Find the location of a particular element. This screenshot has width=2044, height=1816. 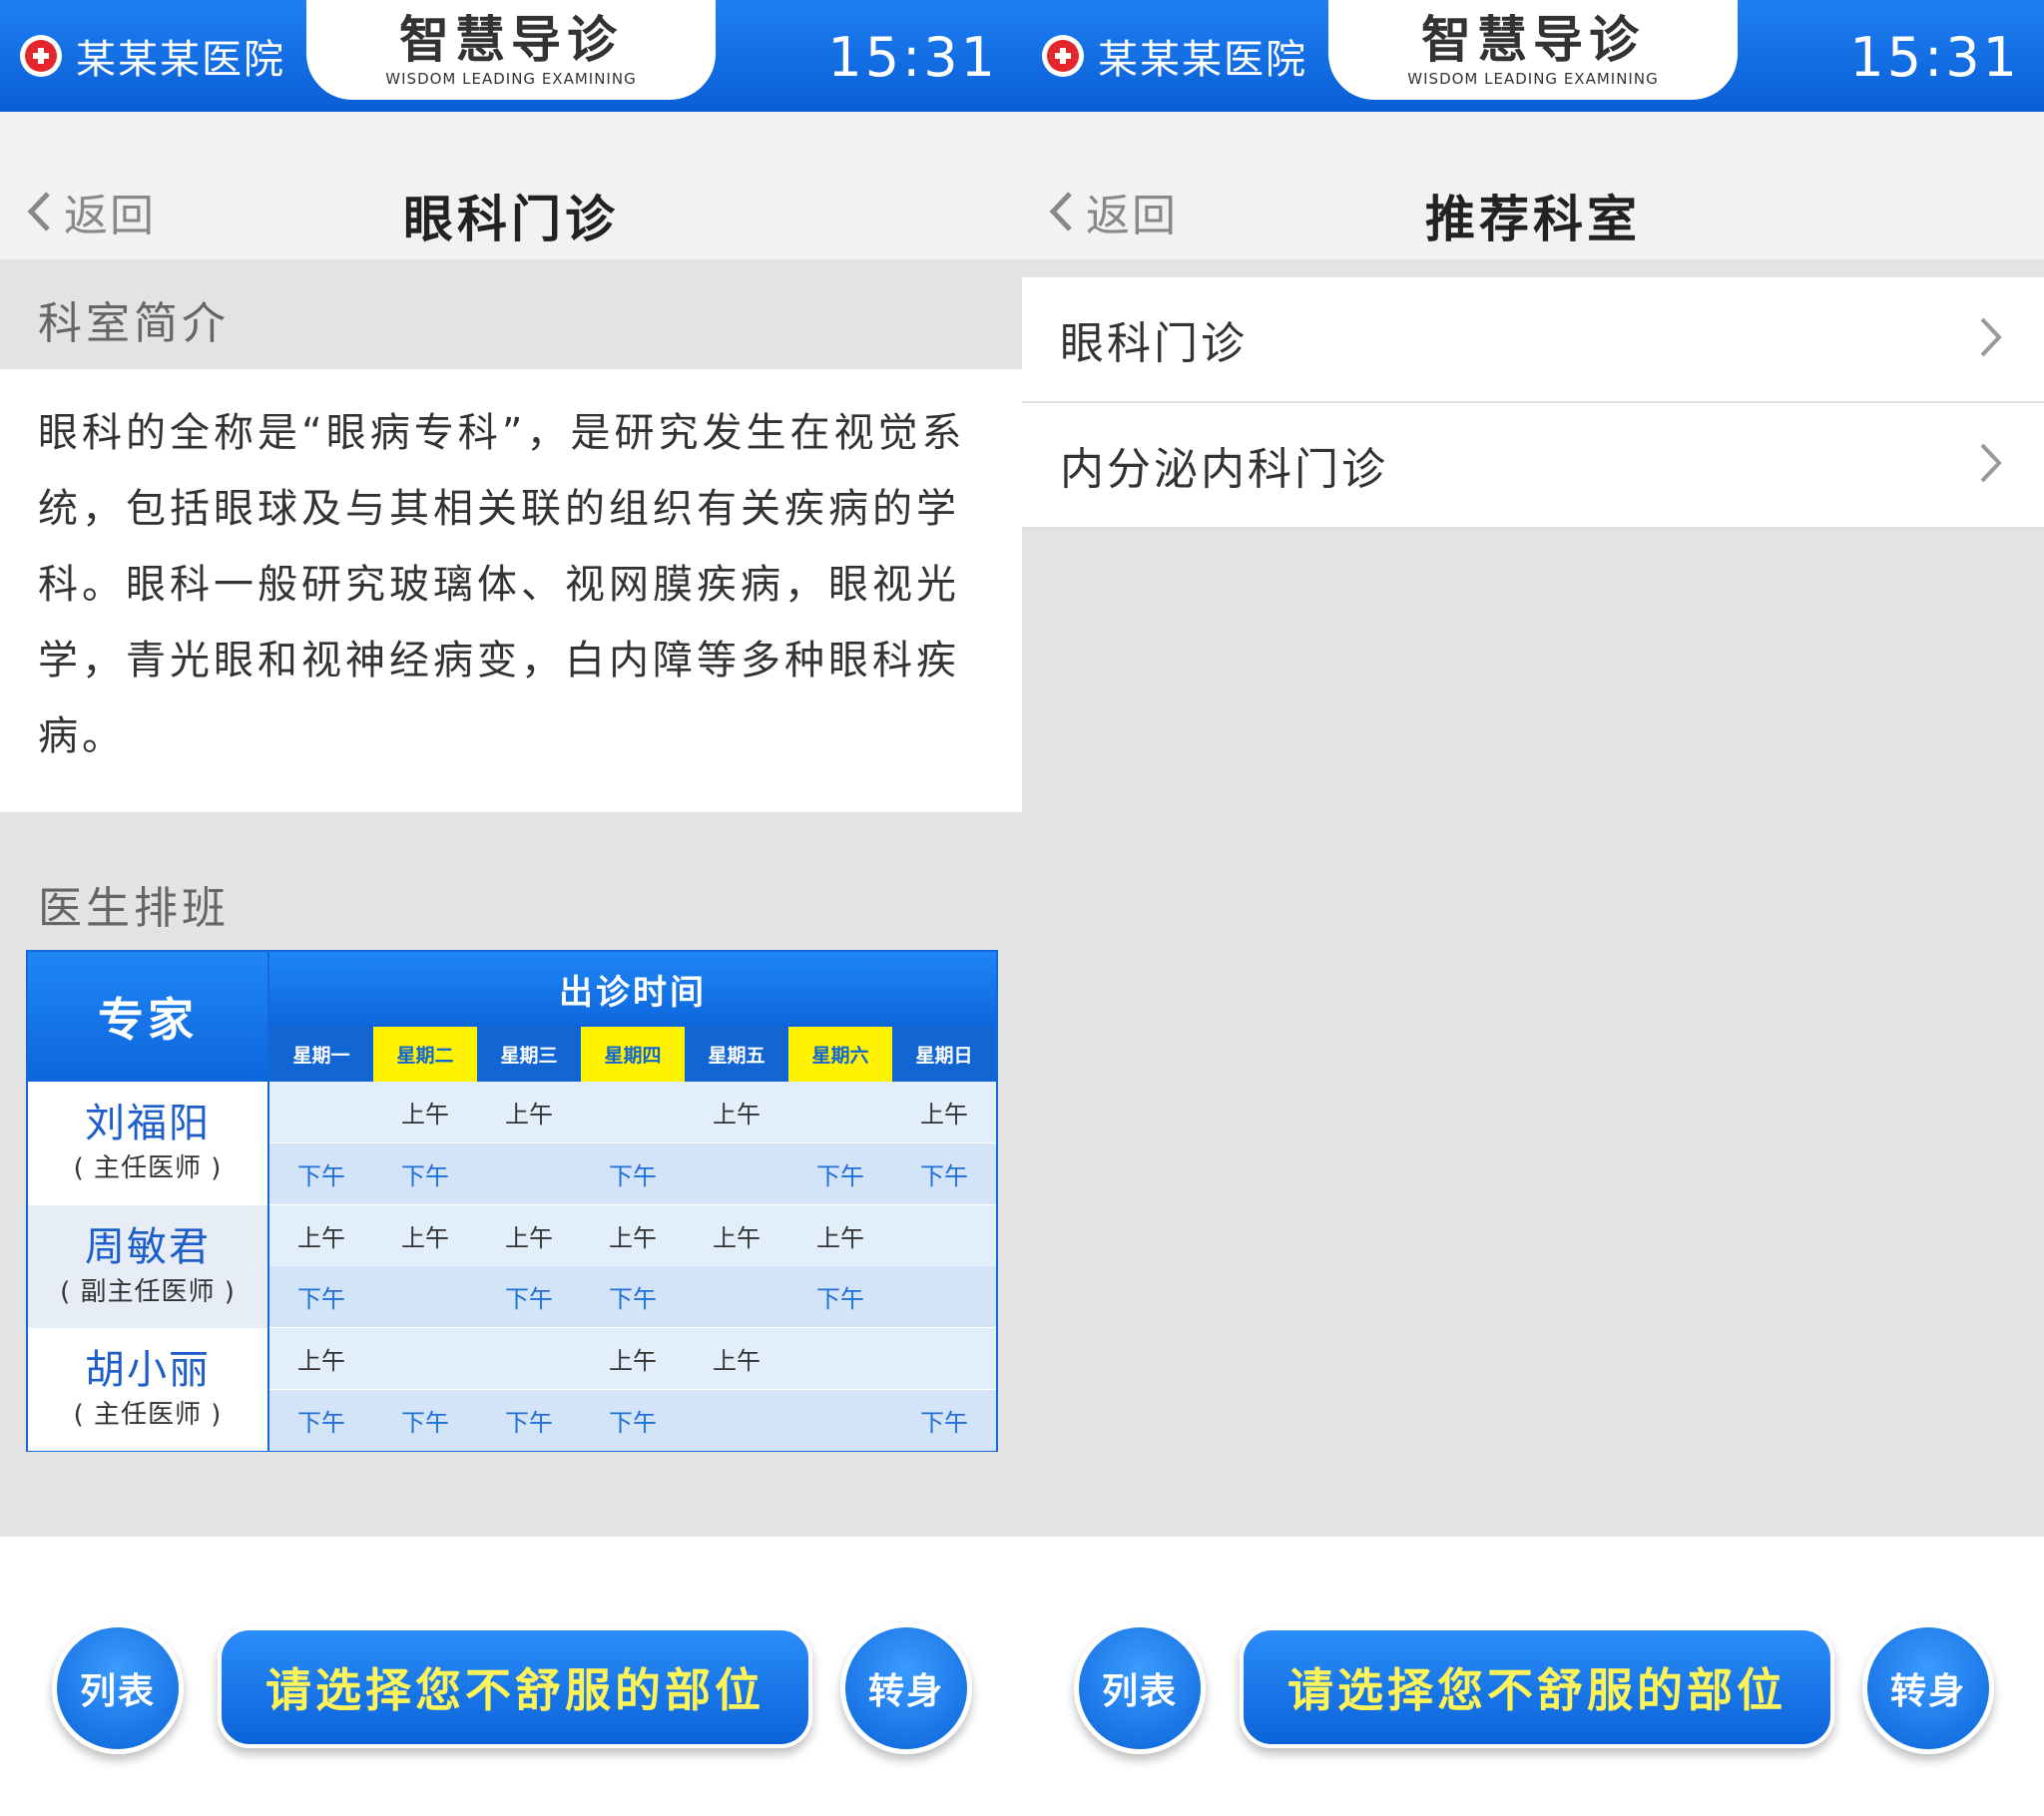

weekday-header-cell: 星期二 is located at coordinates (425, 1054).